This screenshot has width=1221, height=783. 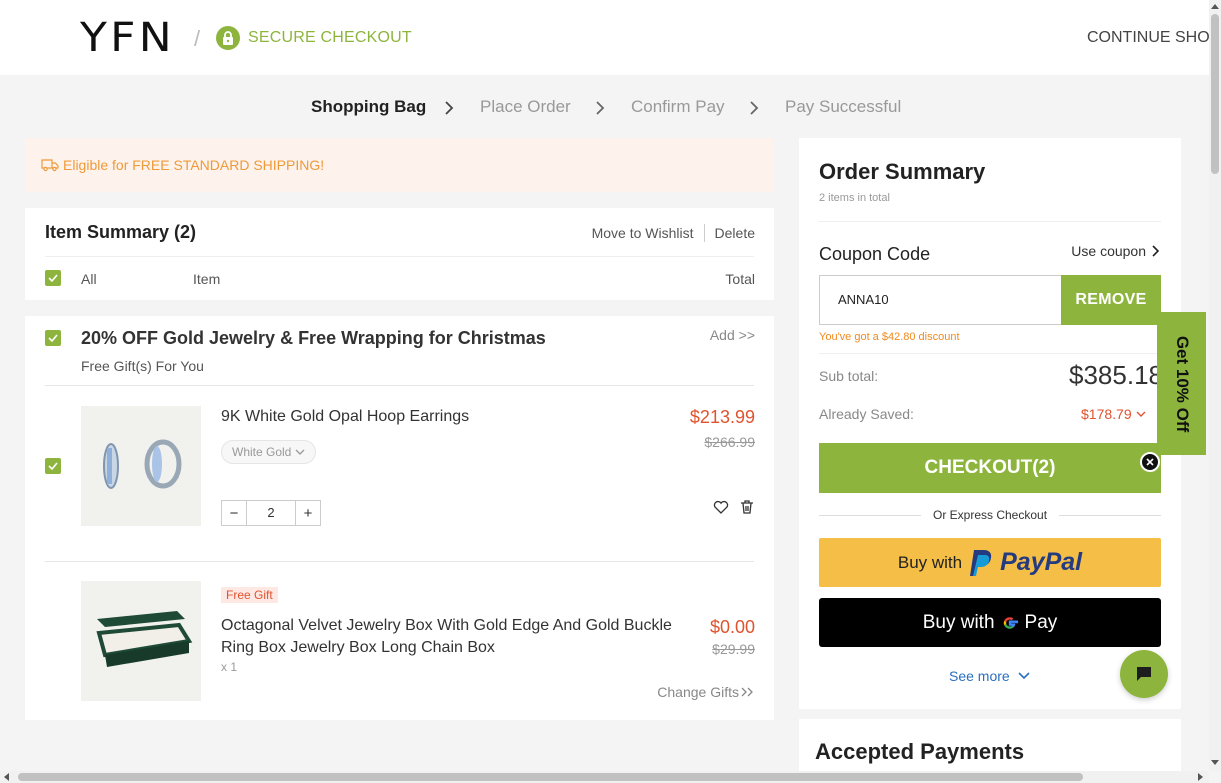 I want to click on select-all-checkbox, so click(x=53, y=278).